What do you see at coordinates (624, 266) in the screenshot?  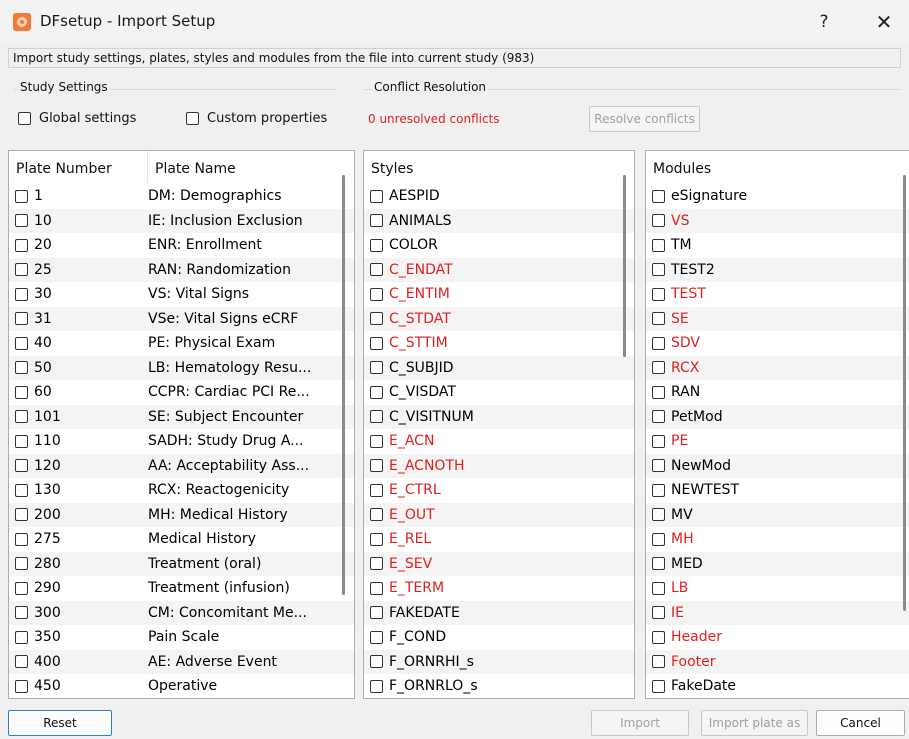 I see `styles-scrollbar` at bounding box center [624, 266].